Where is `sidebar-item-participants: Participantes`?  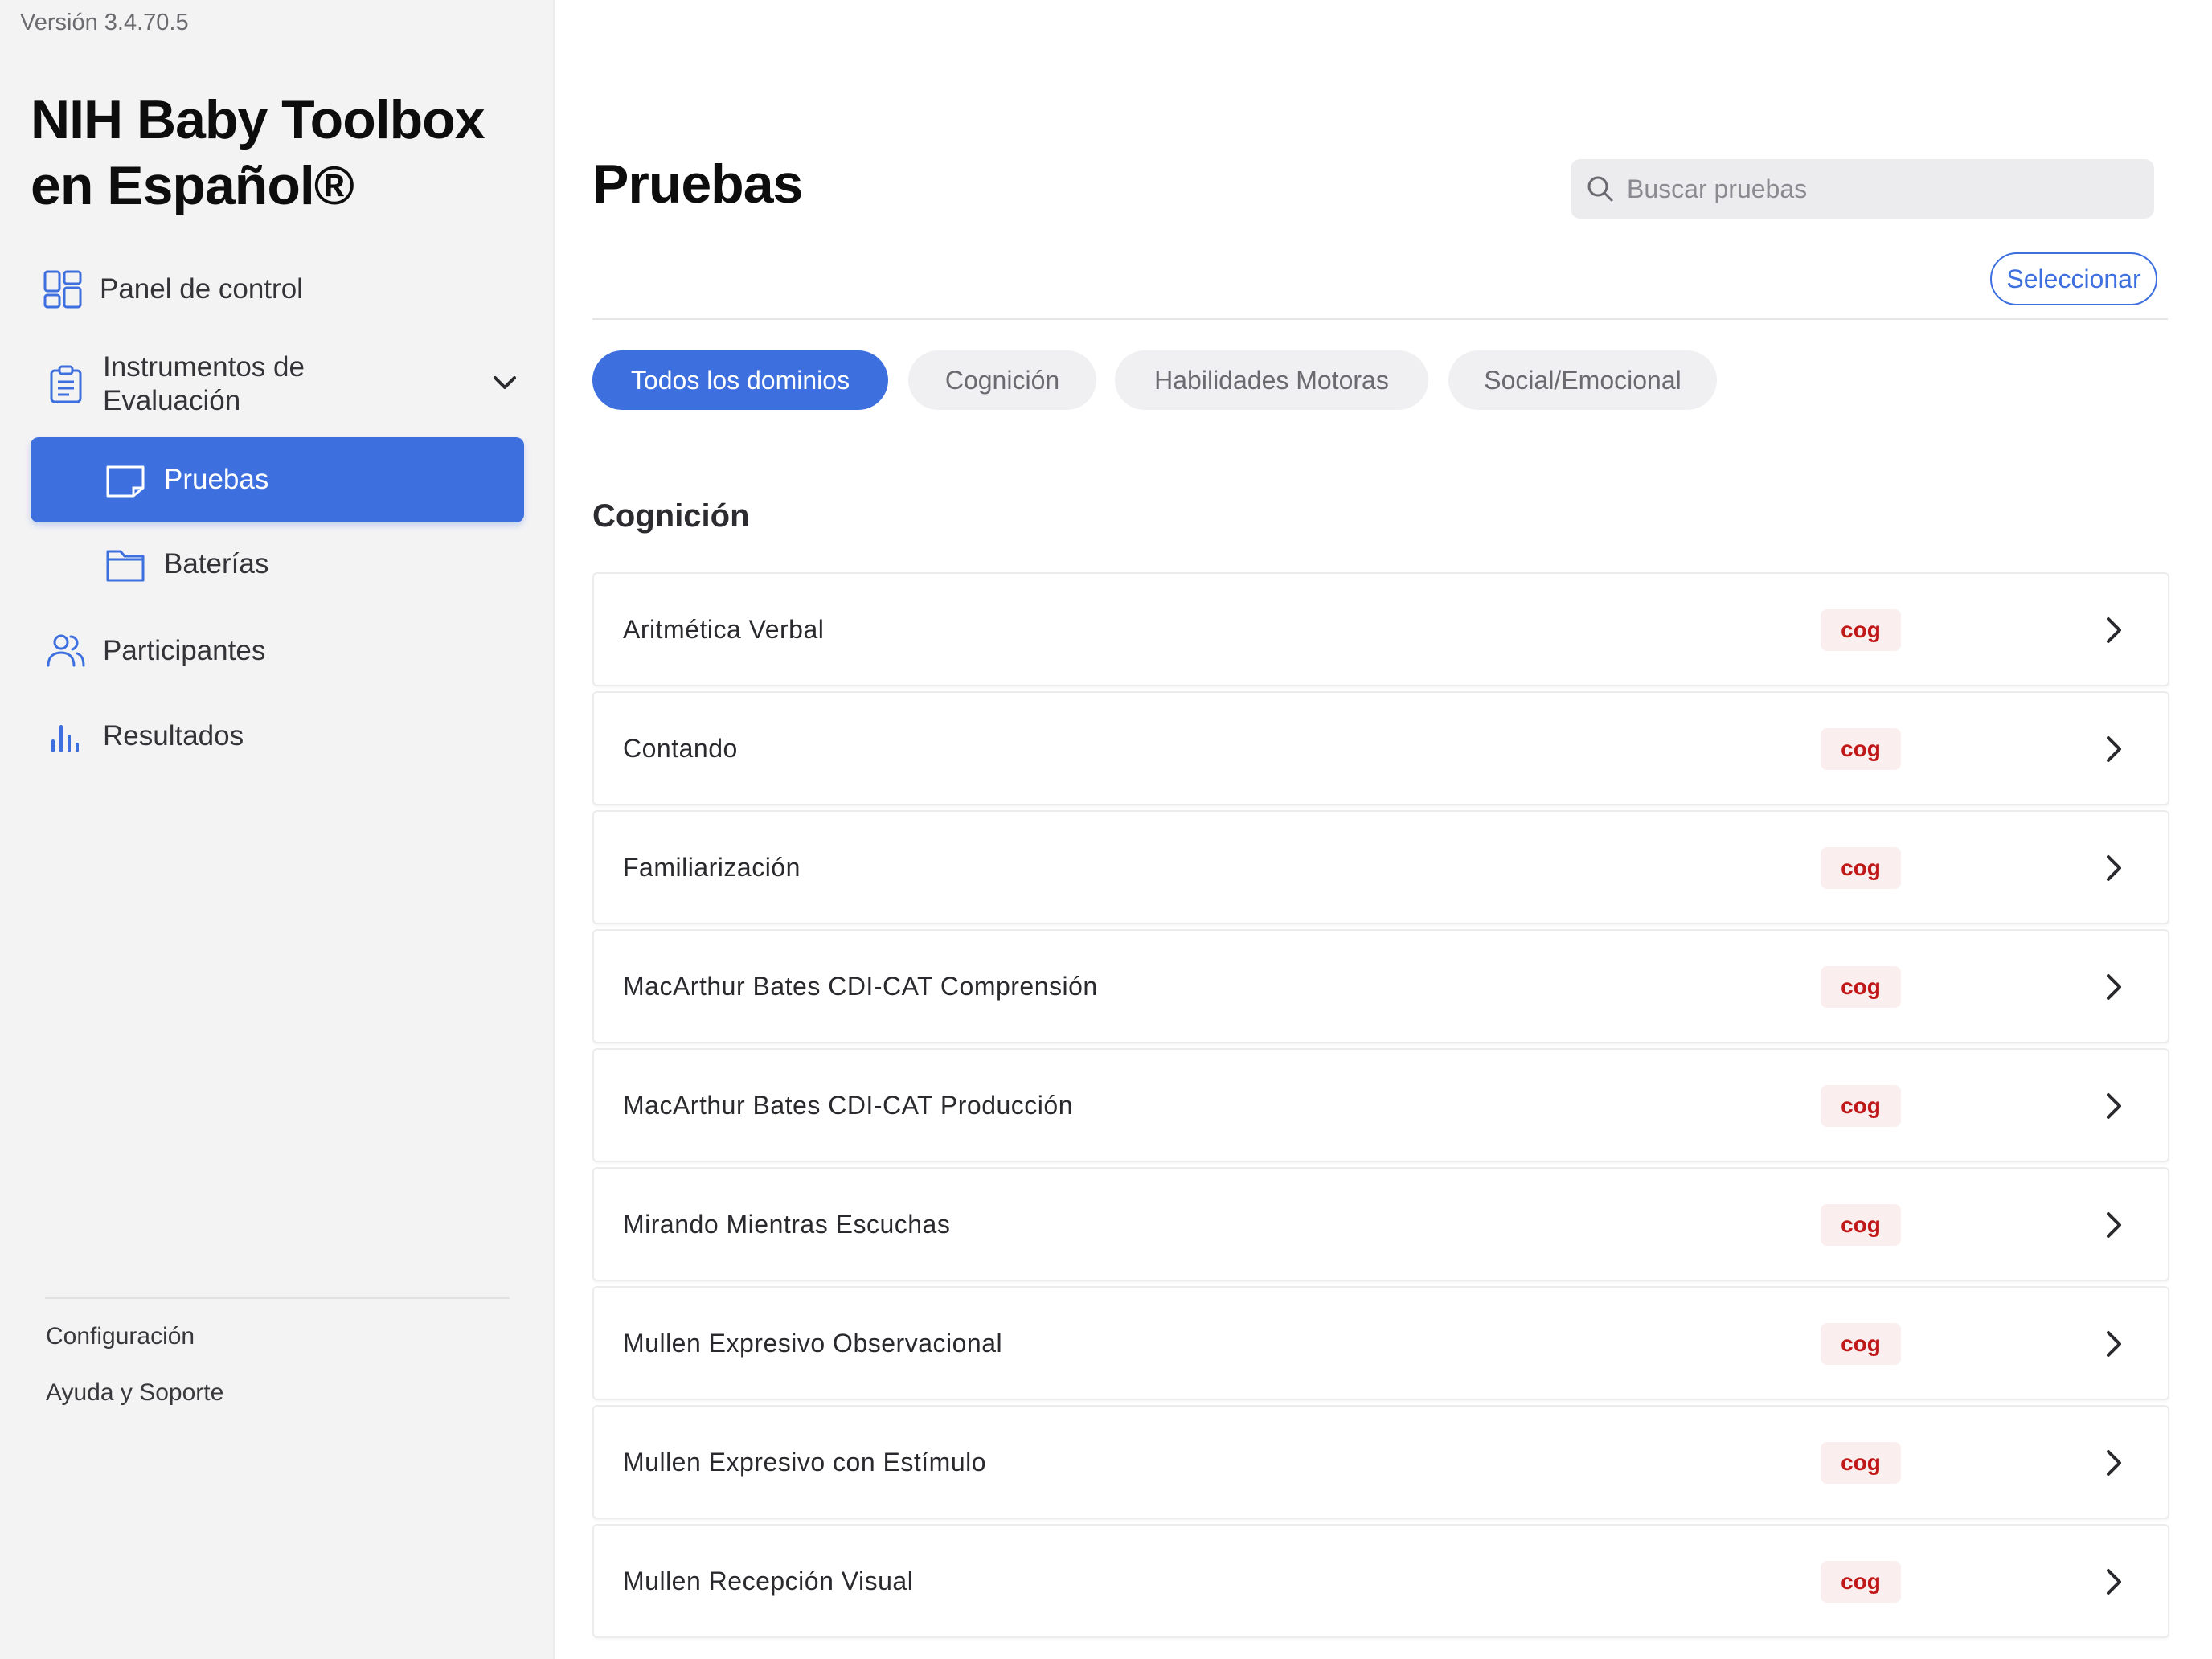 sidebar-item-participants: Participantes is located at coordinates (155, 651).